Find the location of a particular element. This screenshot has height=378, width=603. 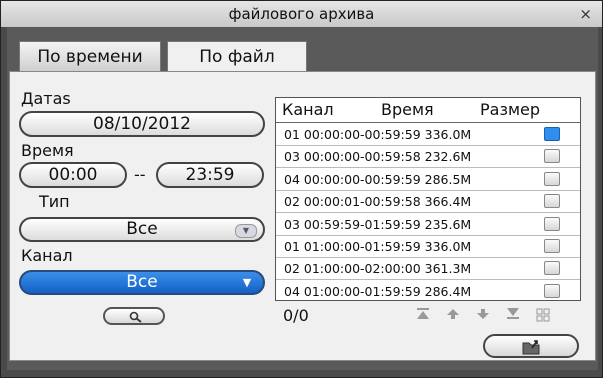

search-icon is located at coordinates (135, 317).